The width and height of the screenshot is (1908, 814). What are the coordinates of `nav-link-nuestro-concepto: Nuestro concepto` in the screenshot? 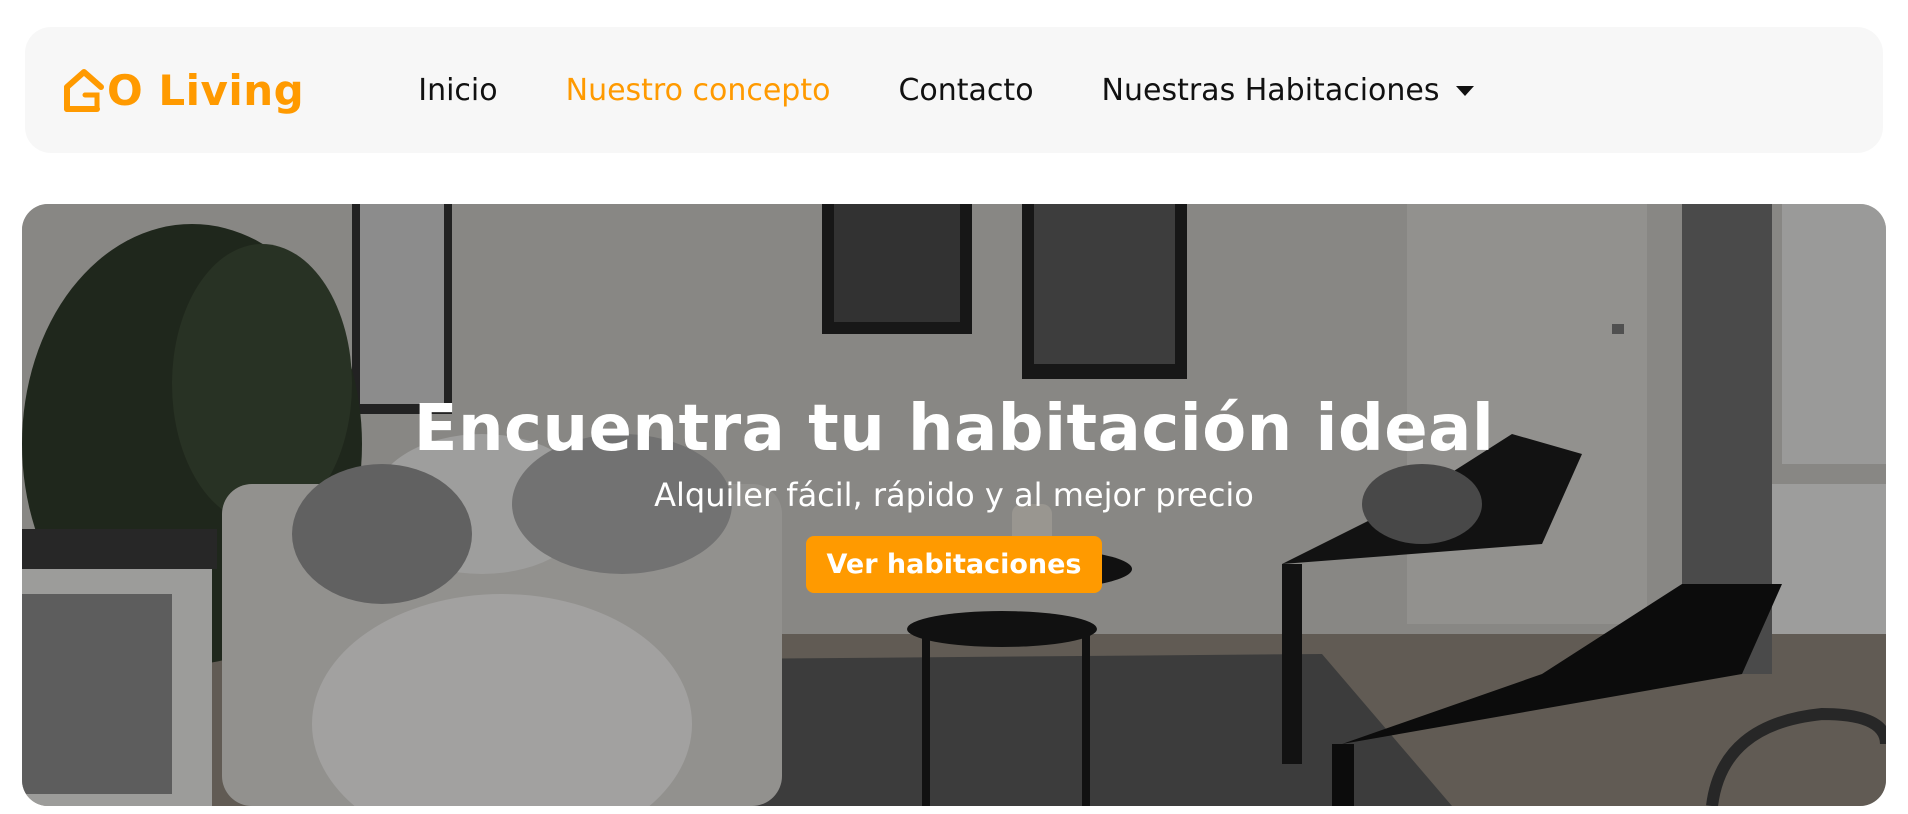 It's located at (698, 90).